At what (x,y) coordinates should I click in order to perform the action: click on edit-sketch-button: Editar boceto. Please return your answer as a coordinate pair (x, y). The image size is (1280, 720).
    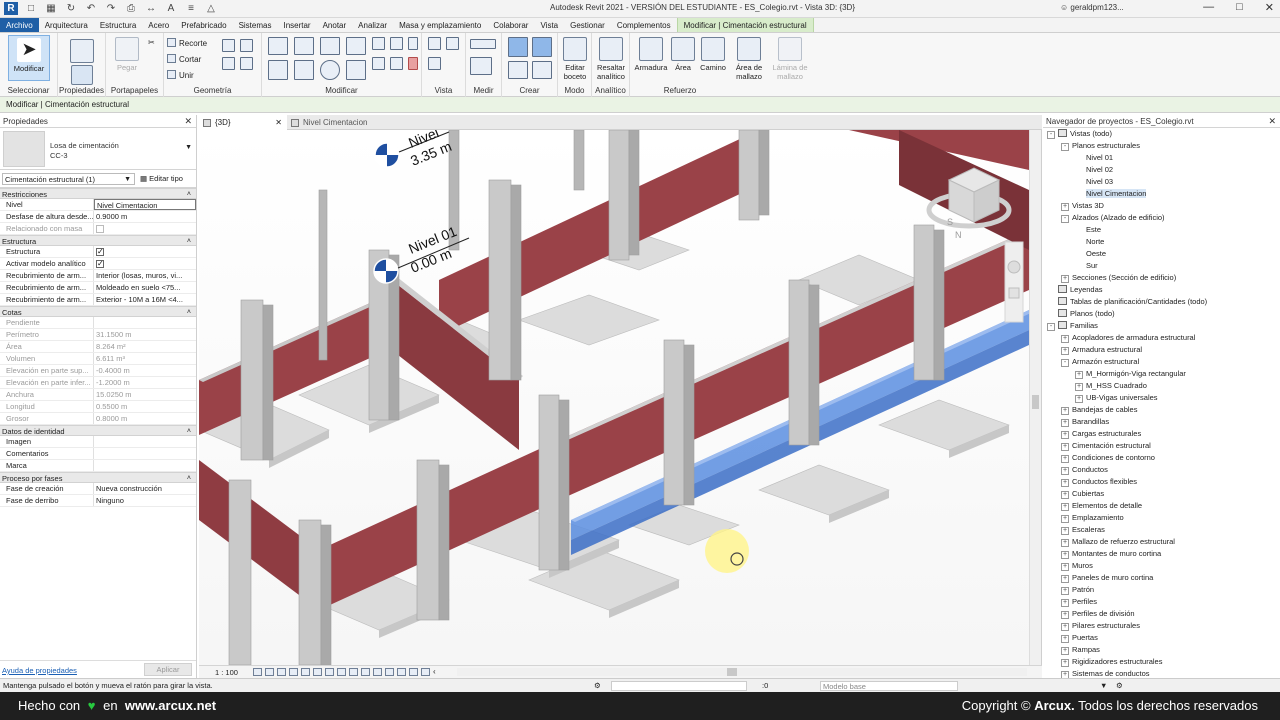
    Looking at the image, I should click on (575, 58).